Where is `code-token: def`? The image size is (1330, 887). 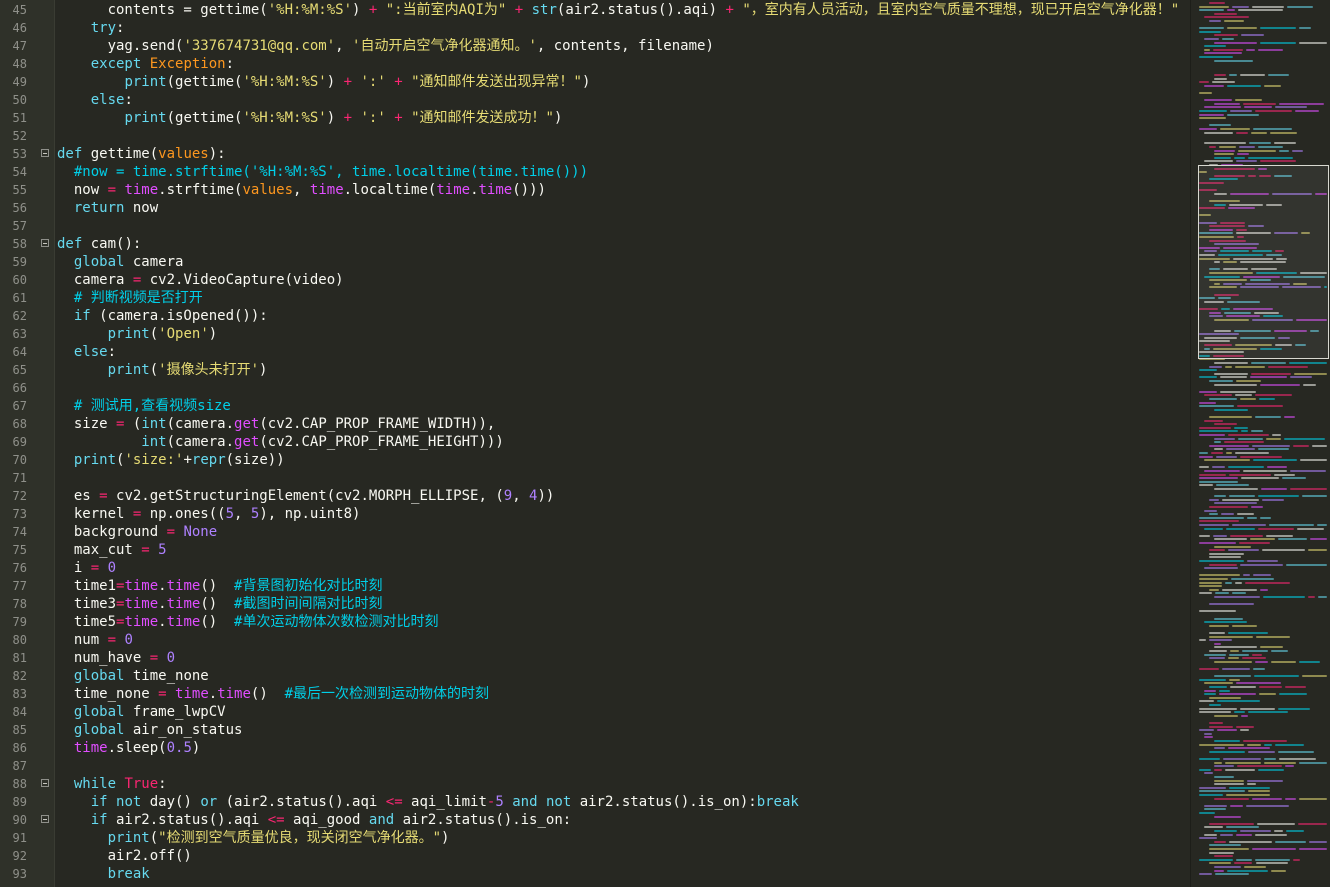 code-token: def is located at coordinates (70, 244).